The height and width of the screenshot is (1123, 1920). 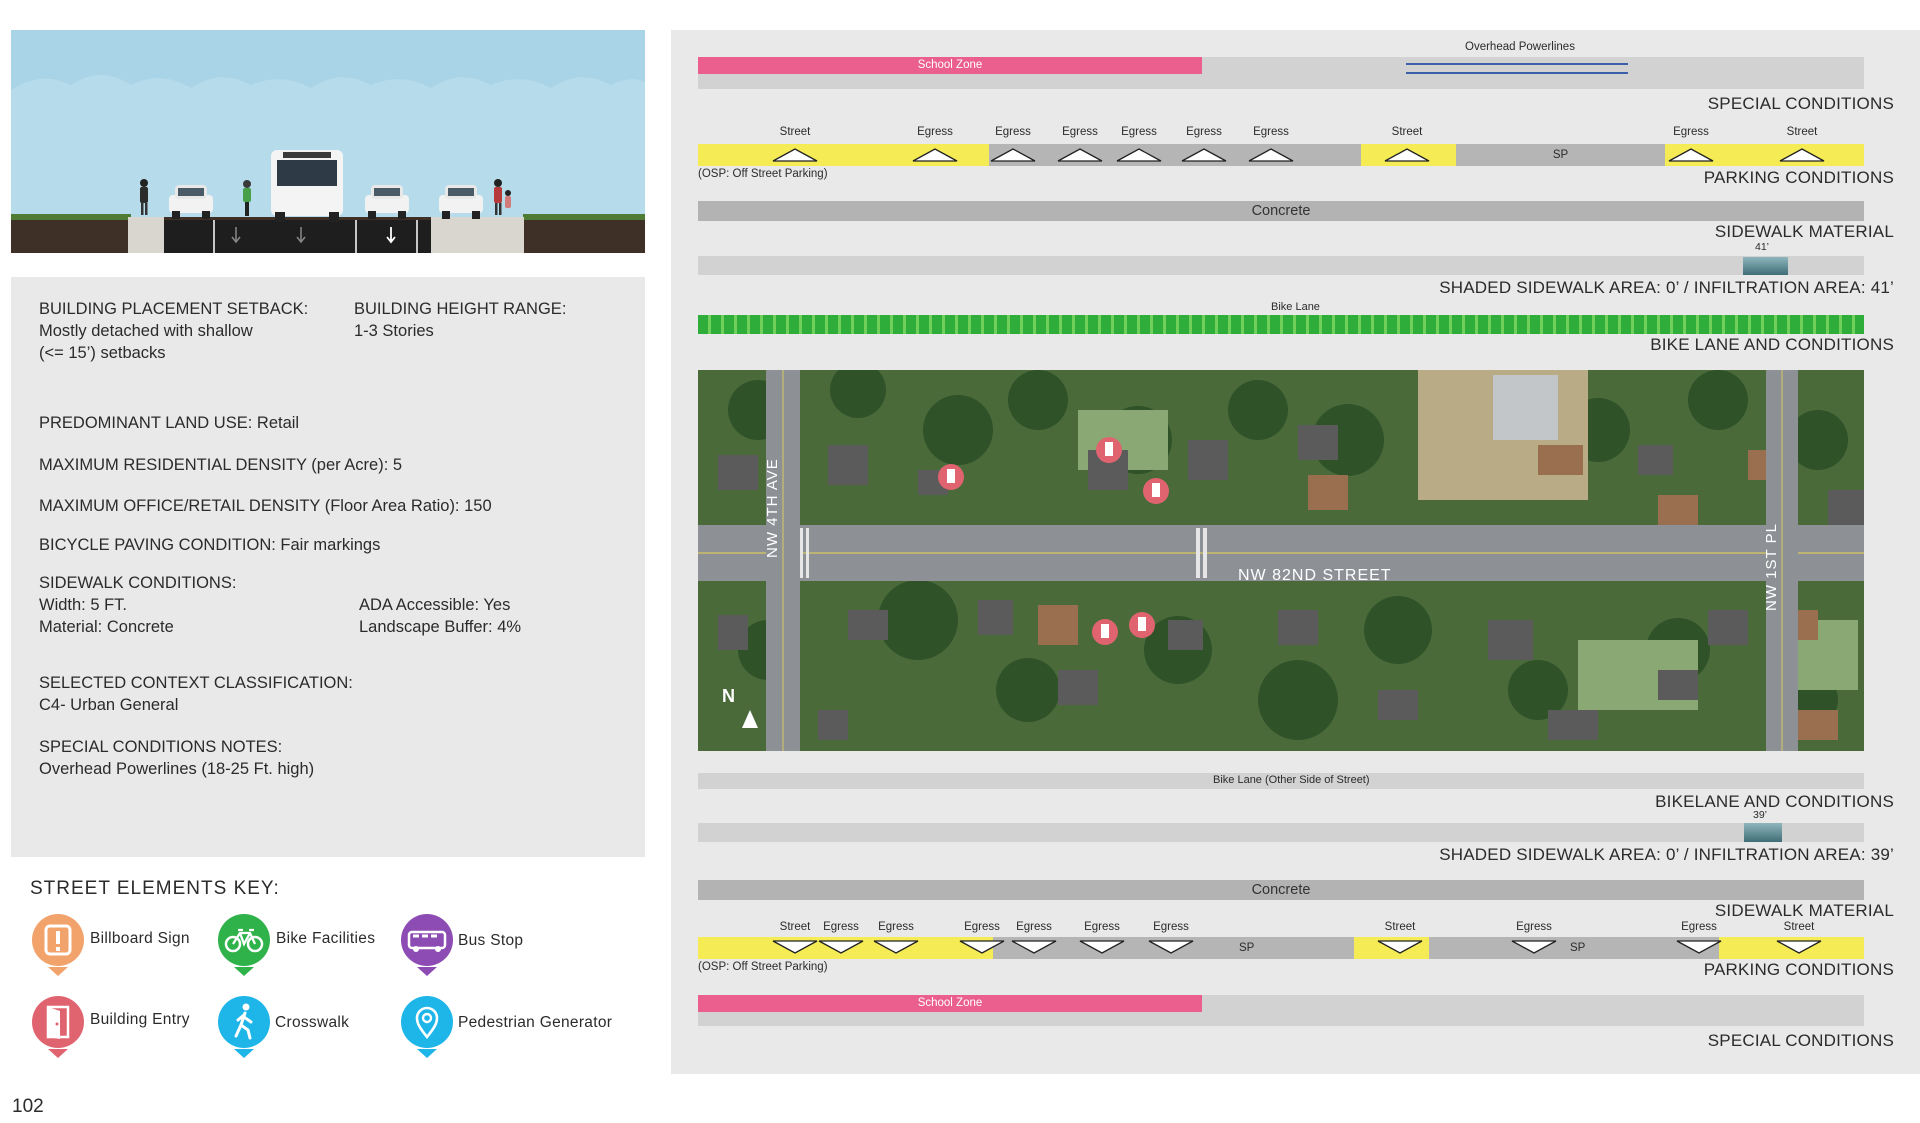 I want to click on map-street-main: NW 82ND STREET, so click(x=1315, y=575).